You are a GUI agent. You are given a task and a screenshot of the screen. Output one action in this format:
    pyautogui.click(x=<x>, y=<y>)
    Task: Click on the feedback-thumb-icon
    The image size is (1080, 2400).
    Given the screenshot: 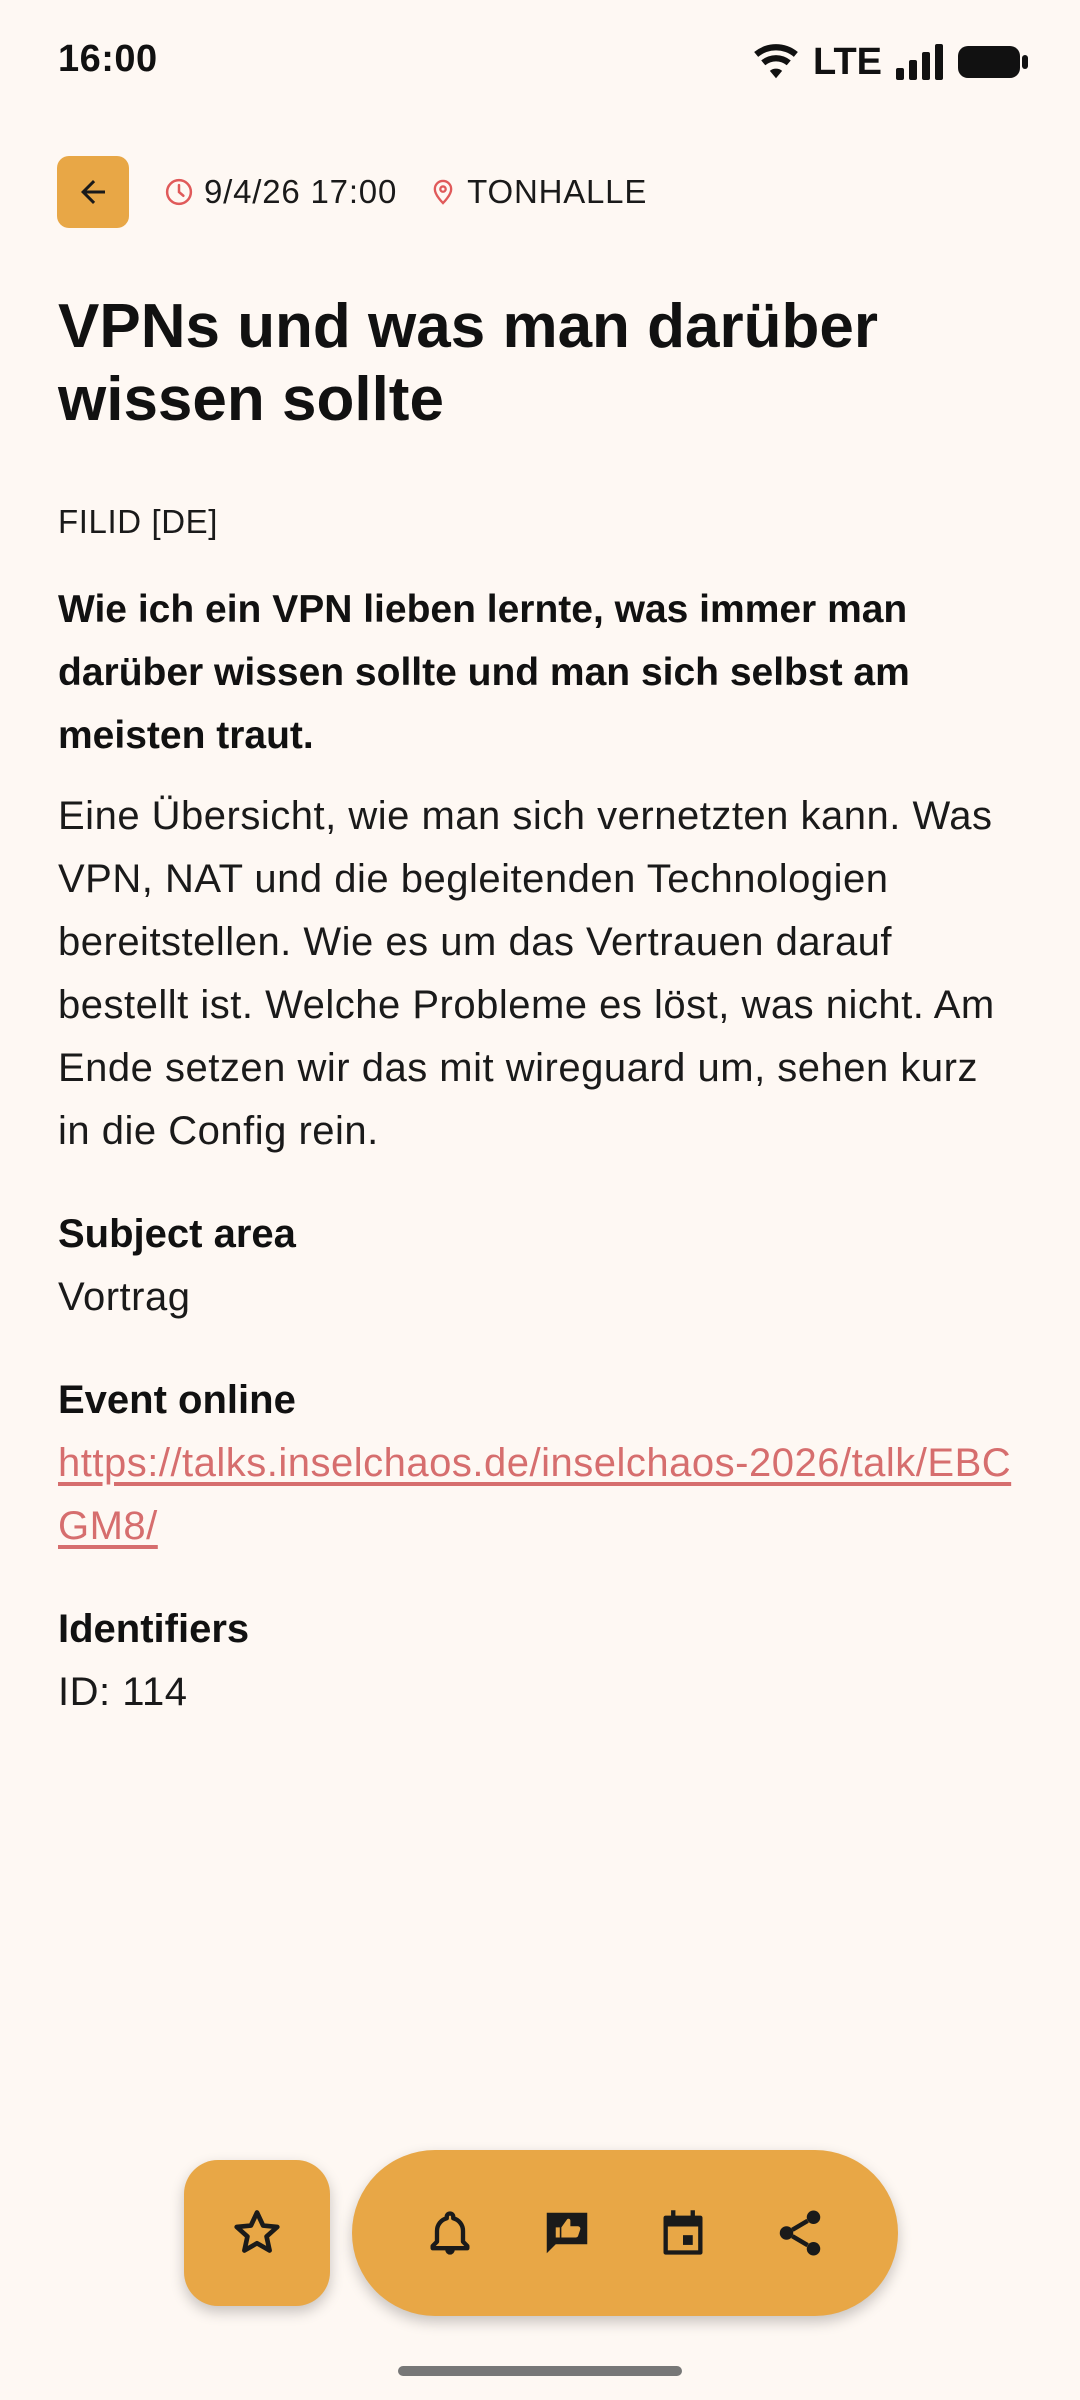 What is the action you would take?
    pyautogui.click(x=566, y=2233)
    